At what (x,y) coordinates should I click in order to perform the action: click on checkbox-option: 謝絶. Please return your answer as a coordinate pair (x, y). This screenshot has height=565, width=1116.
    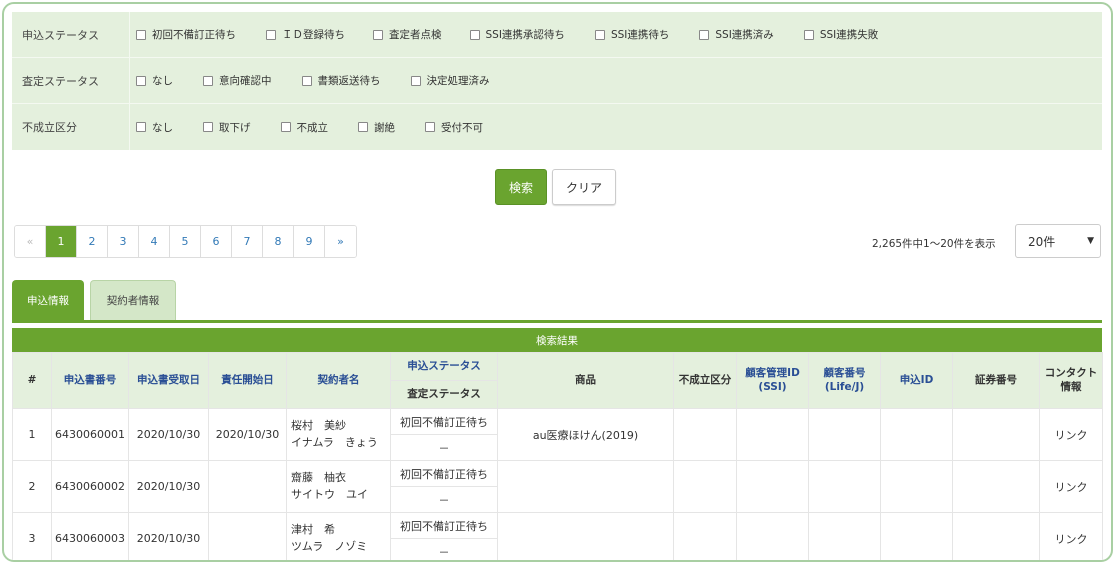
    Looking at the image, I should click on (376, 127).